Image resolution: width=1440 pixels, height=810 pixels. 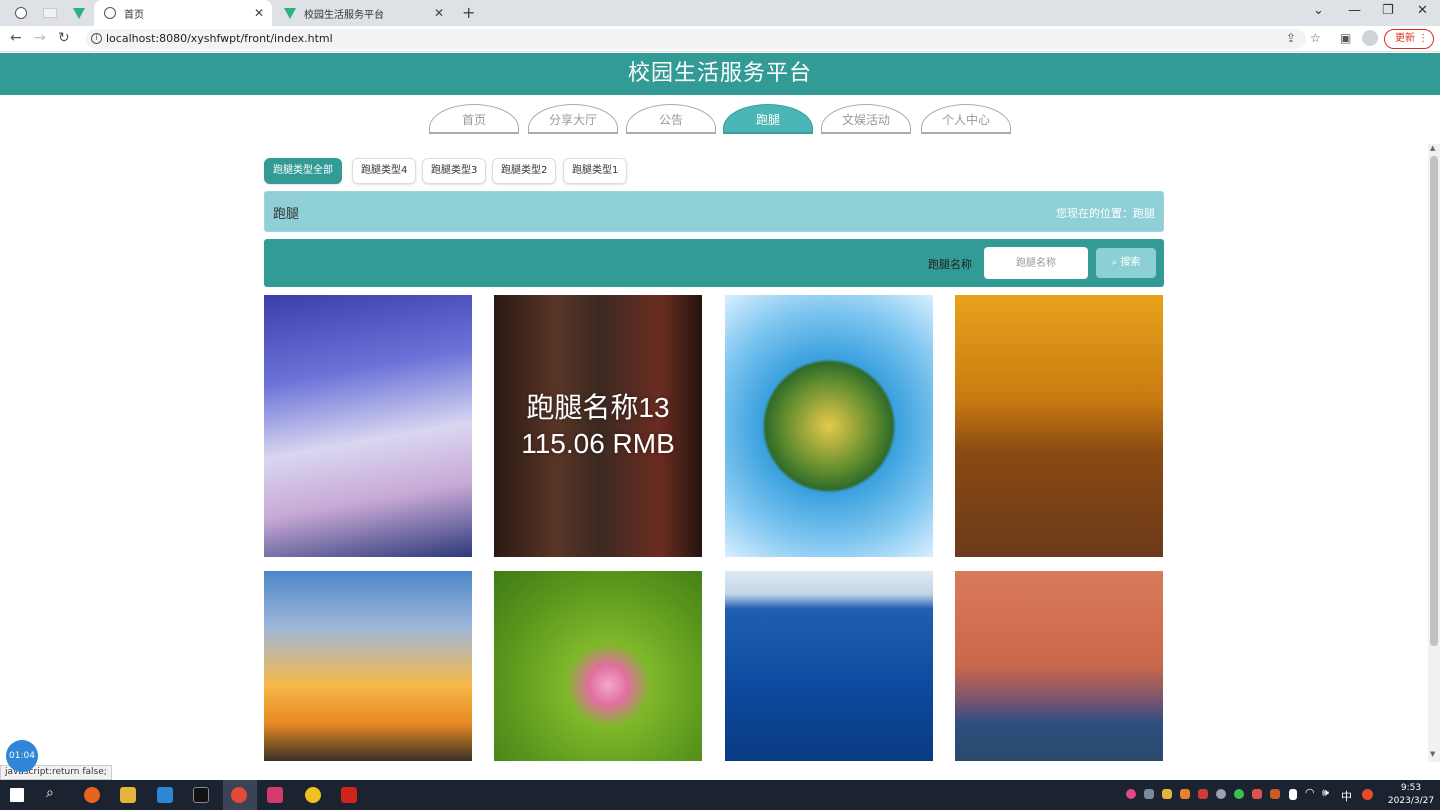 What do you see at coordinates (165, 795) in the screenshot?
I see `vscode-icon` at bounding box center [165, 795].